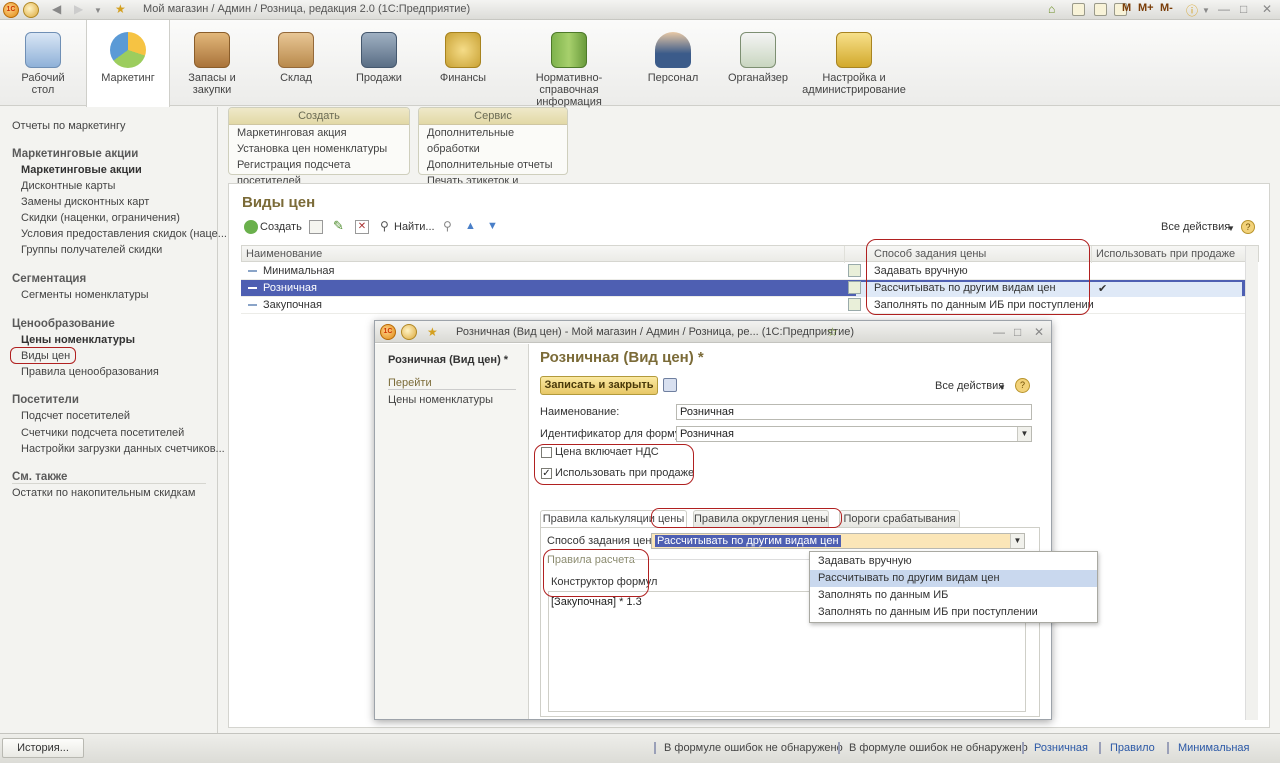 The width and height of the screenshot is (1280, 763). I want to click on search-icon: ⚲, so click(387, 227).